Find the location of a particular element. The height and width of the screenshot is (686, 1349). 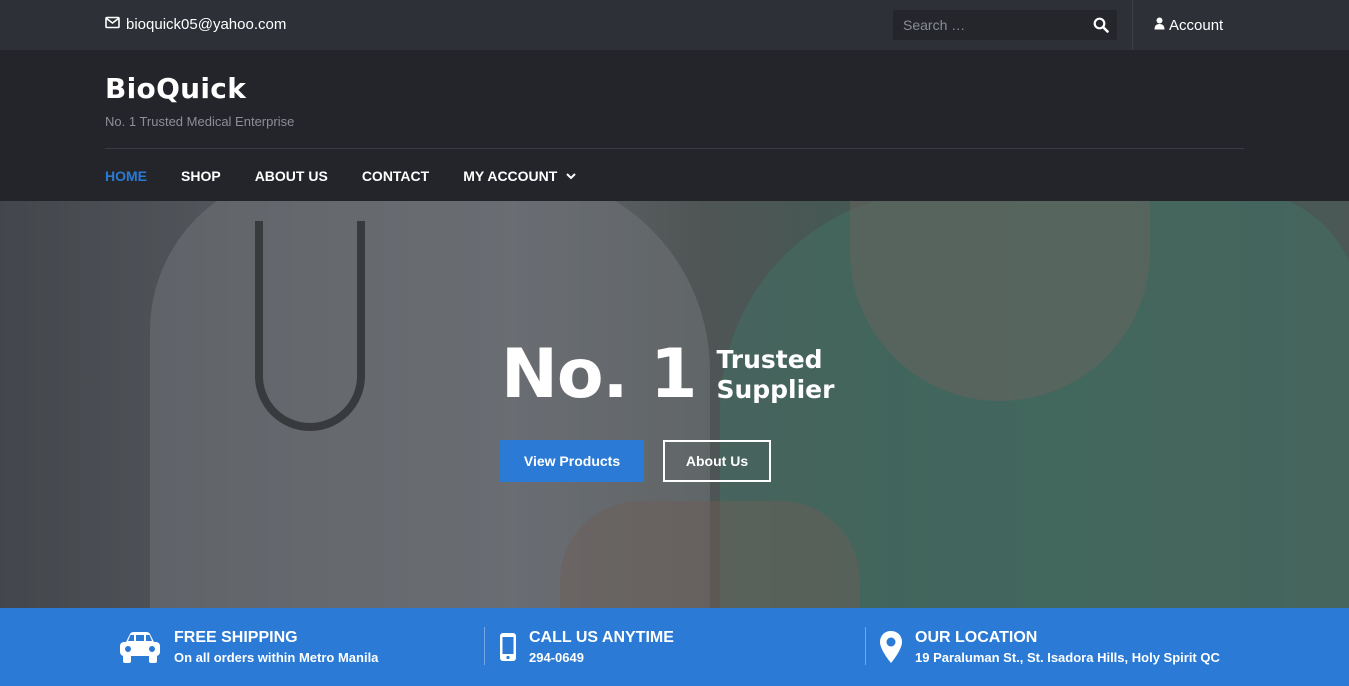

nav-item-home: HOME is located at coordinates (126, 176).